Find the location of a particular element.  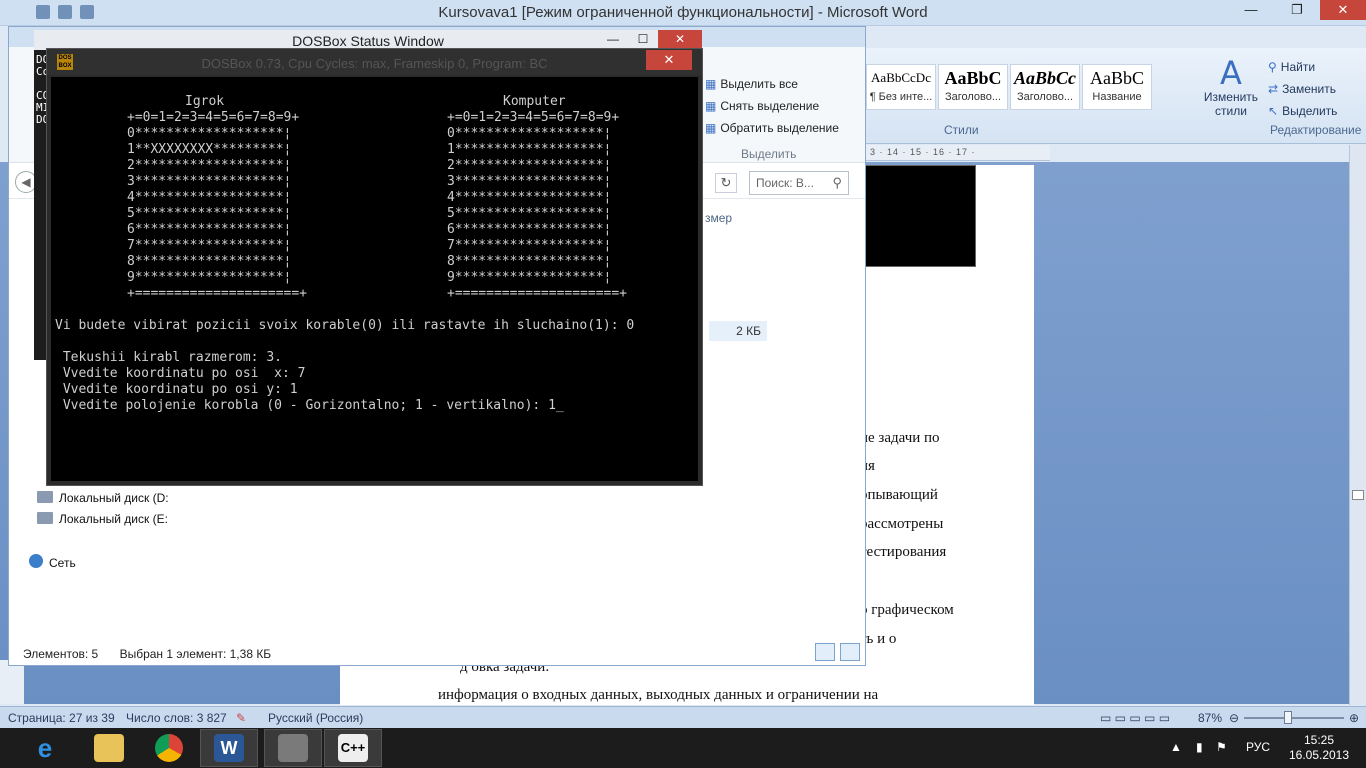

clock-time: 15:25 is located at coordinates (1319, 740).